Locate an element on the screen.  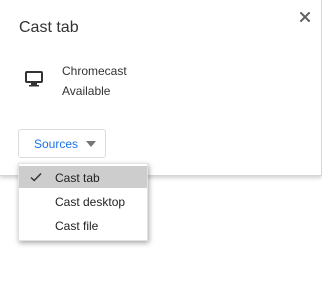
menu-item-cast-file: Cast file is located at coordinates (83, 225).